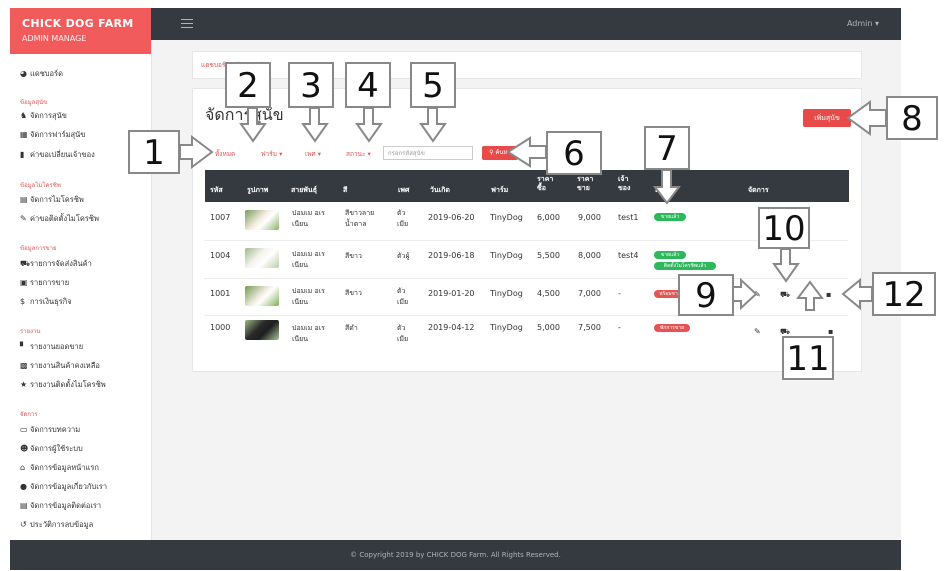  What do you see at coordinates (784, 228) in the screenshot?
I see `callout-10: 10` at bounding box center [784, 228].